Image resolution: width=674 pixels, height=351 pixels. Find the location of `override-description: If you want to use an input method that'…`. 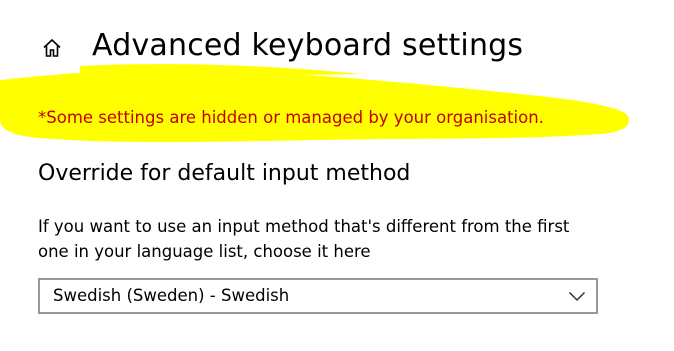

override-description: If you want to use an input method that'… is located at coordinates (304, 239).